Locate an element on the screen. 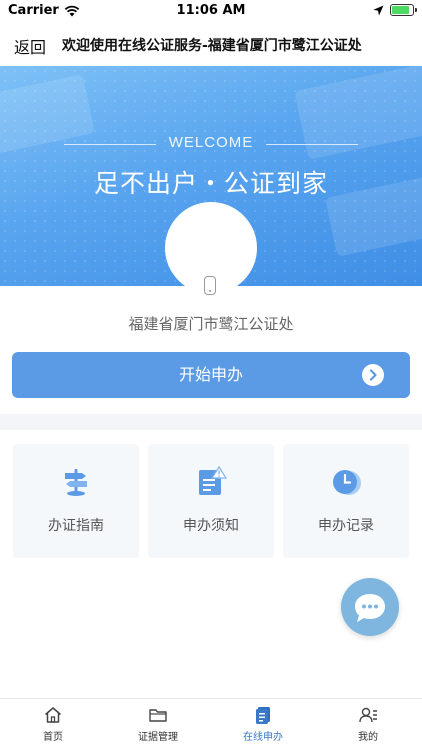 The width and height of the screenshot is (422, 750). banner-slogan: 足不出户・公证到家 is located at coordinates (210, 183).